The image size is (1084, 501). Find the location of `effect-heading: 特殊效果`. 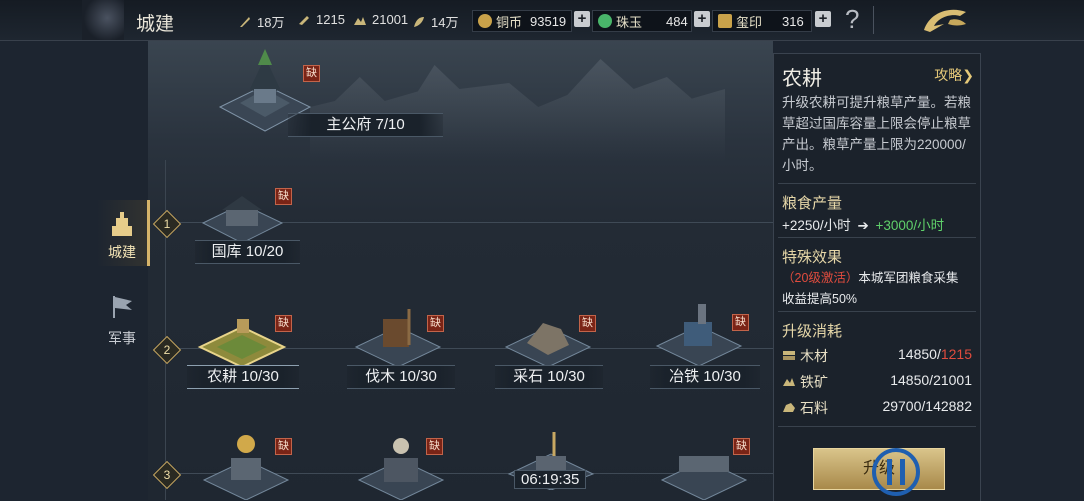

effect-heading: 特殊效果 is located at coordinates (812, 257).